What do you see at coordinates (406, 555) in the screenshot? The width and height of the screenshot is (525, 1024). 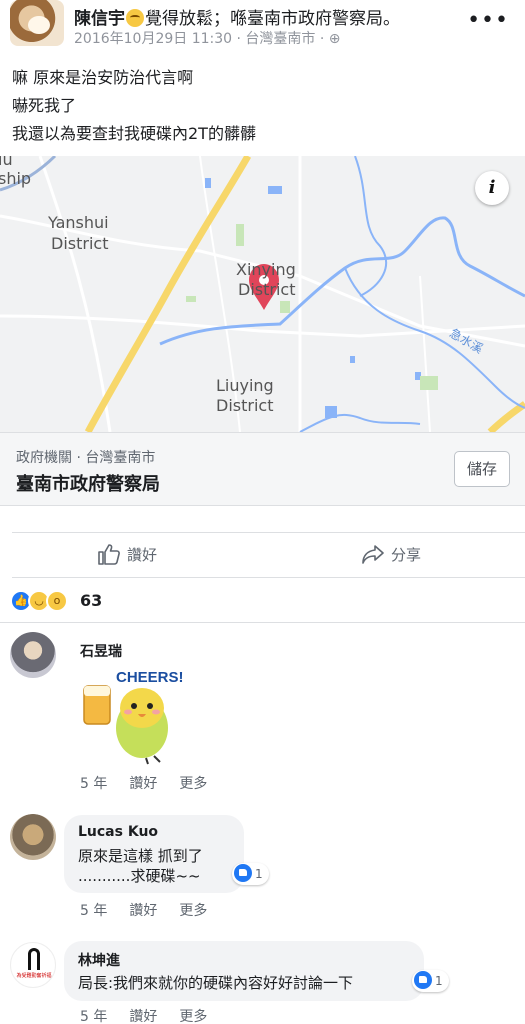 I see `share-label: 分享` at bounding box center [406, 555].